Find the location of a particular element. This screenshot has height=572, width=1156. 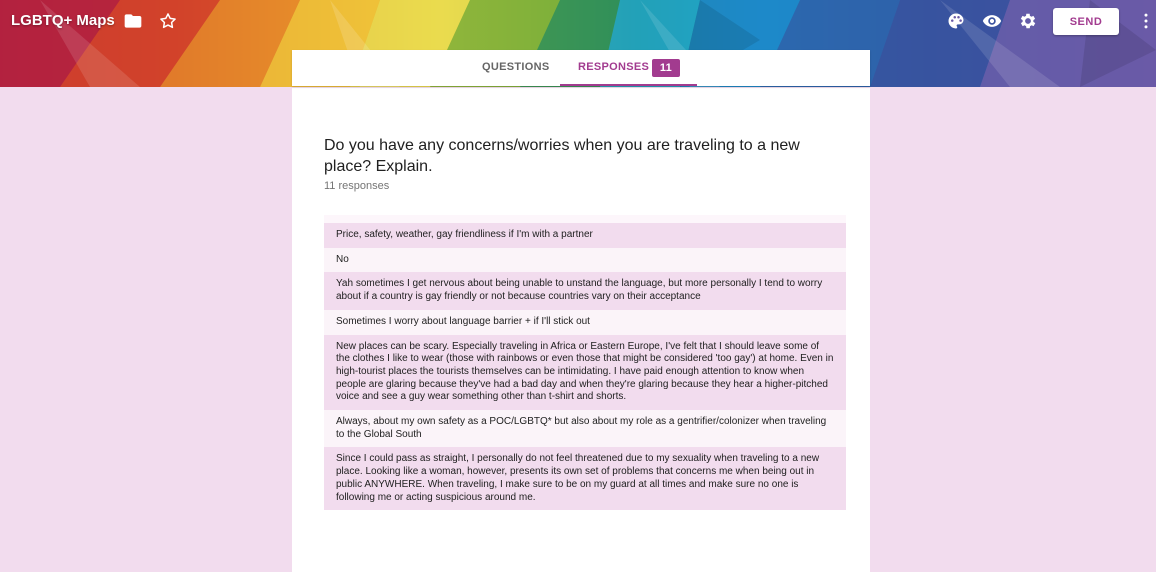

form-title: LGBTQ+ Maps is located at coordinates (63, 20).